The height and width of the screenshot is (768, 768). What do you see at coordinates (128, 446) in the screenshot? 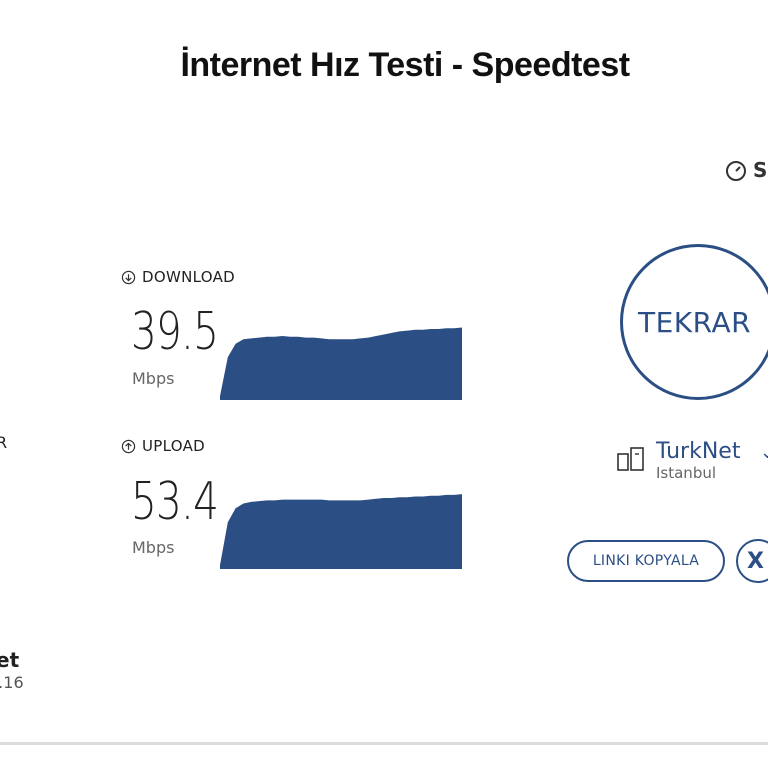
I see `arrow-up-circle-icon` at bounding box center [128, 446].